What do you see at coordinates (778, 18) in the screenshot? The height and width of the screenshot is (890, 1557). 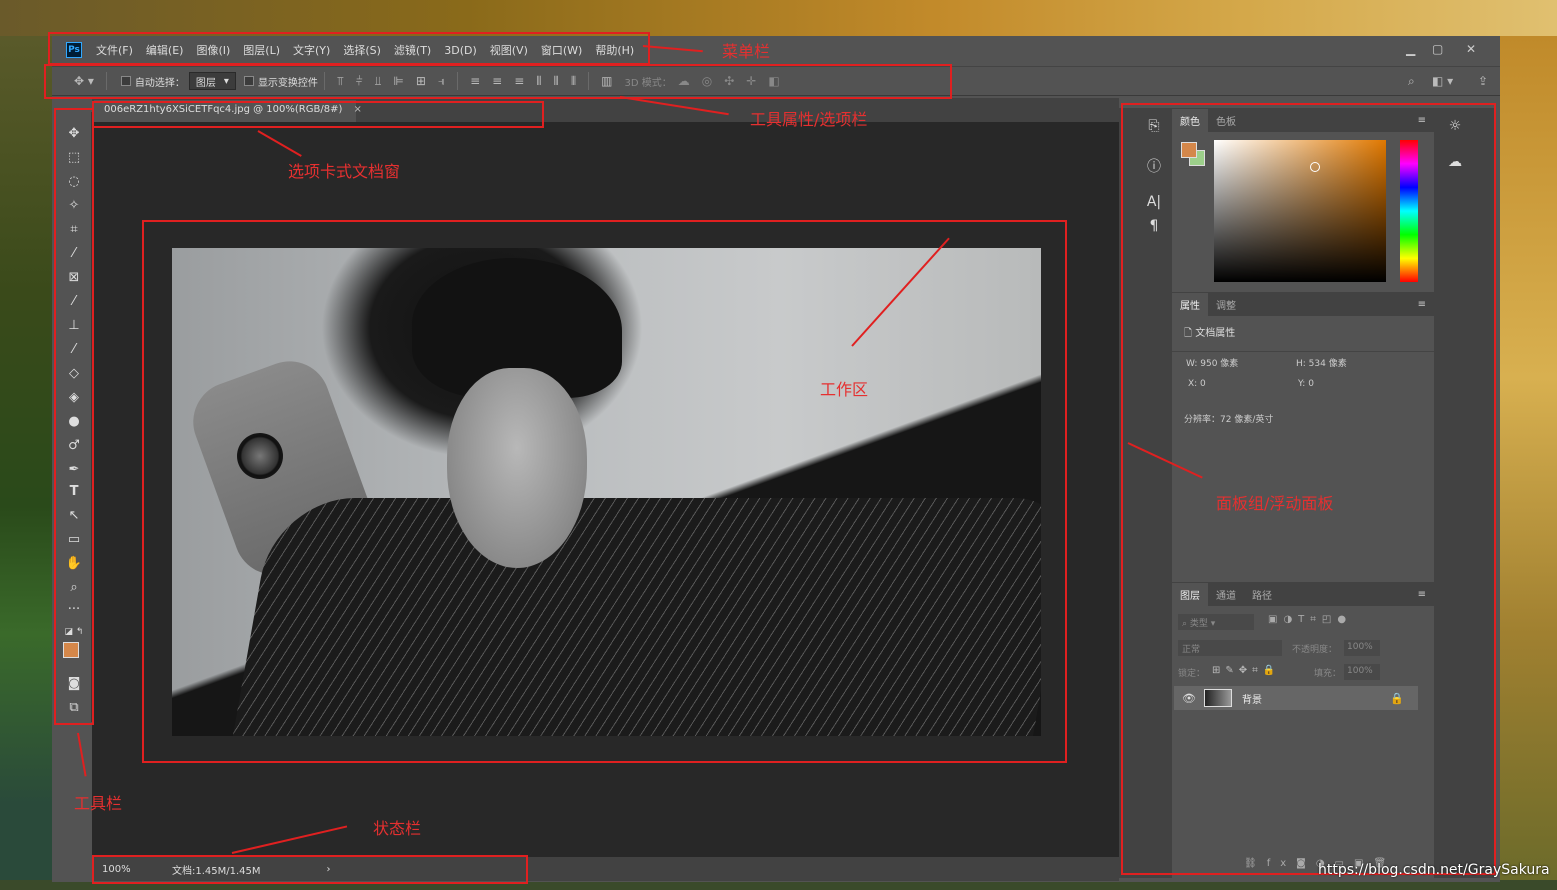 I see `desktop-background-top` at bounding box center [778, 18].